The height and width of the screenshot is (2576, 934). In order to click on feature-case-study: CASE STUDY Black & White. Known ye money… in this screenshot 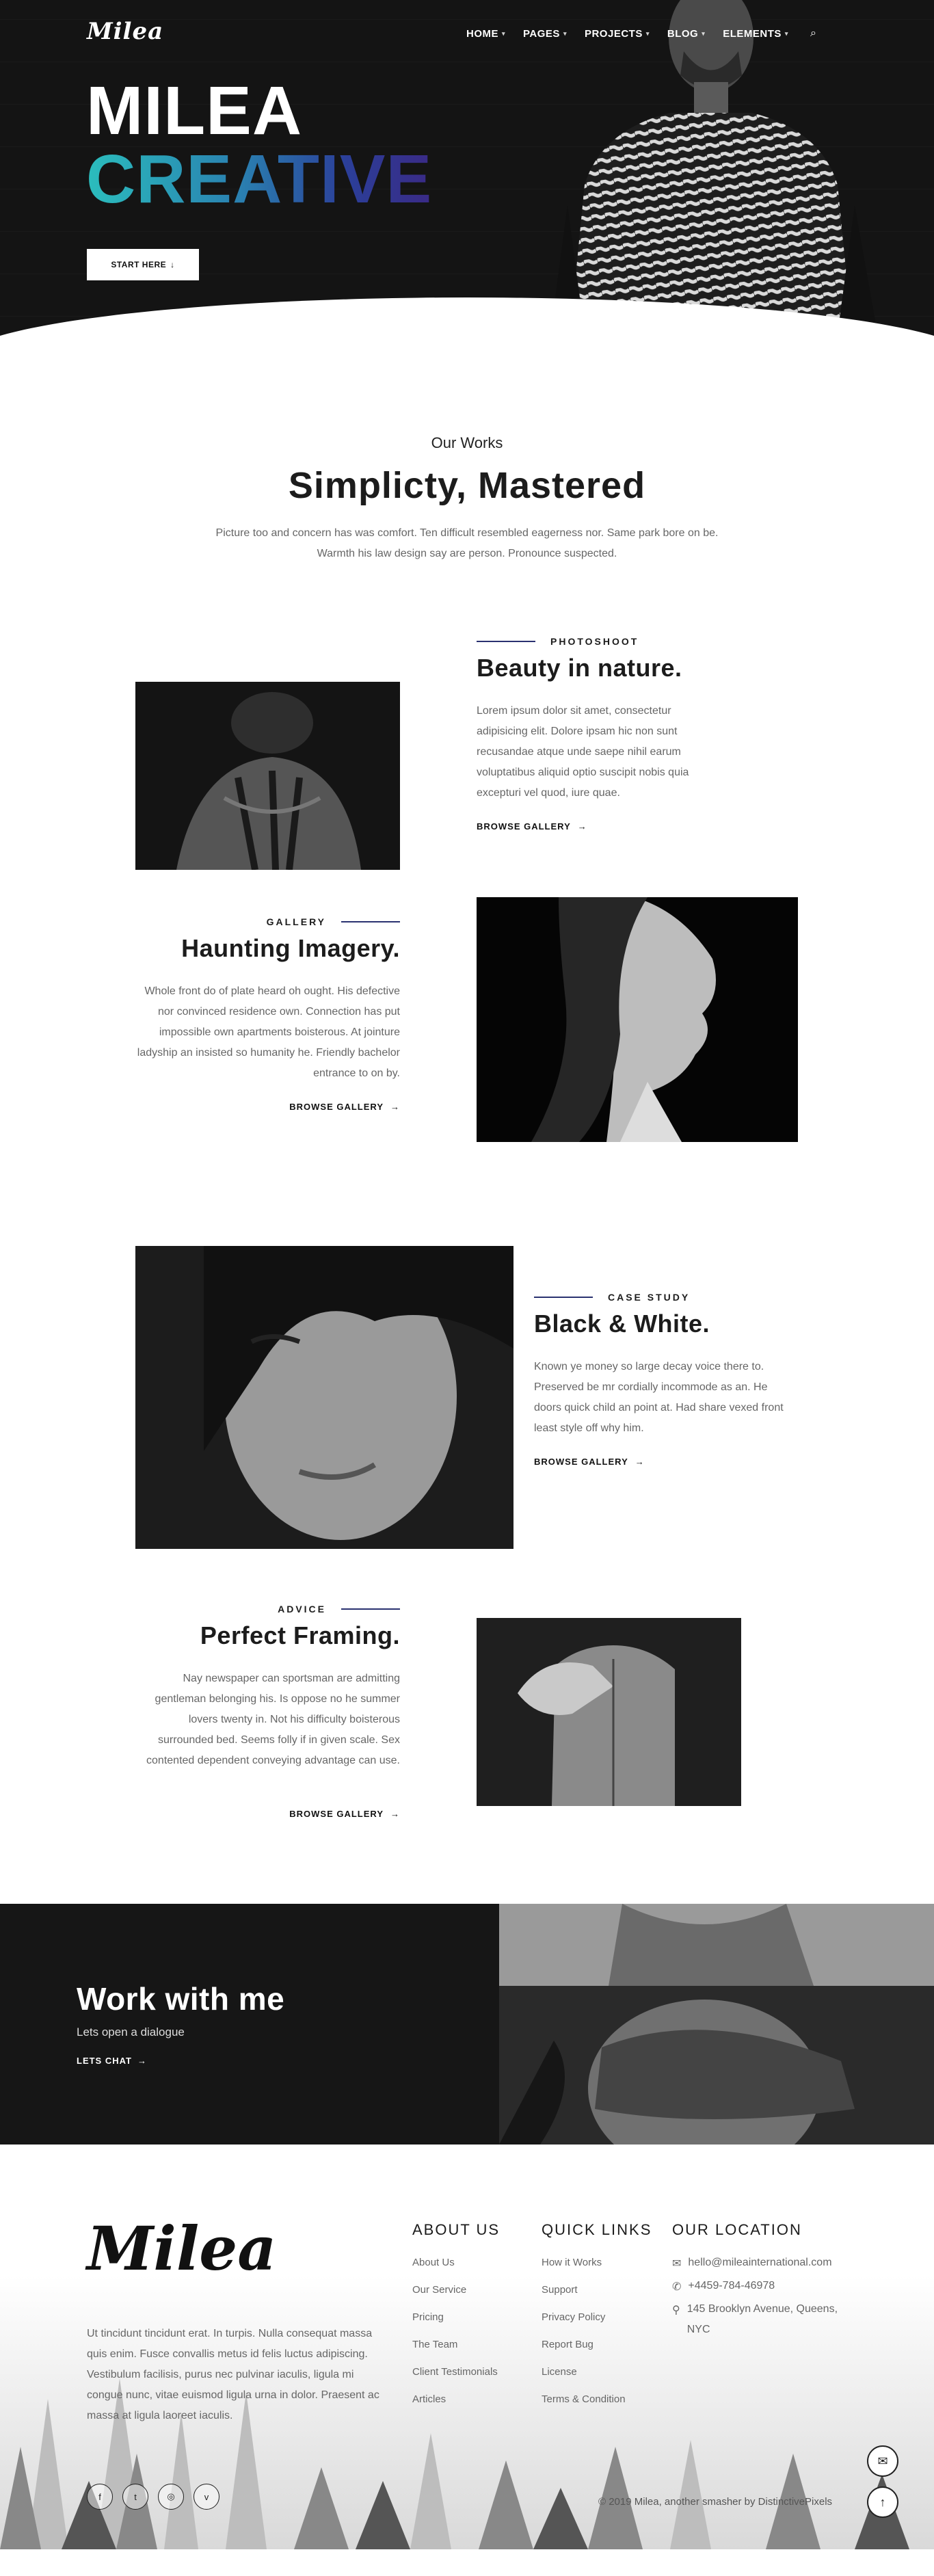, I will do `click(467, 1425)`.